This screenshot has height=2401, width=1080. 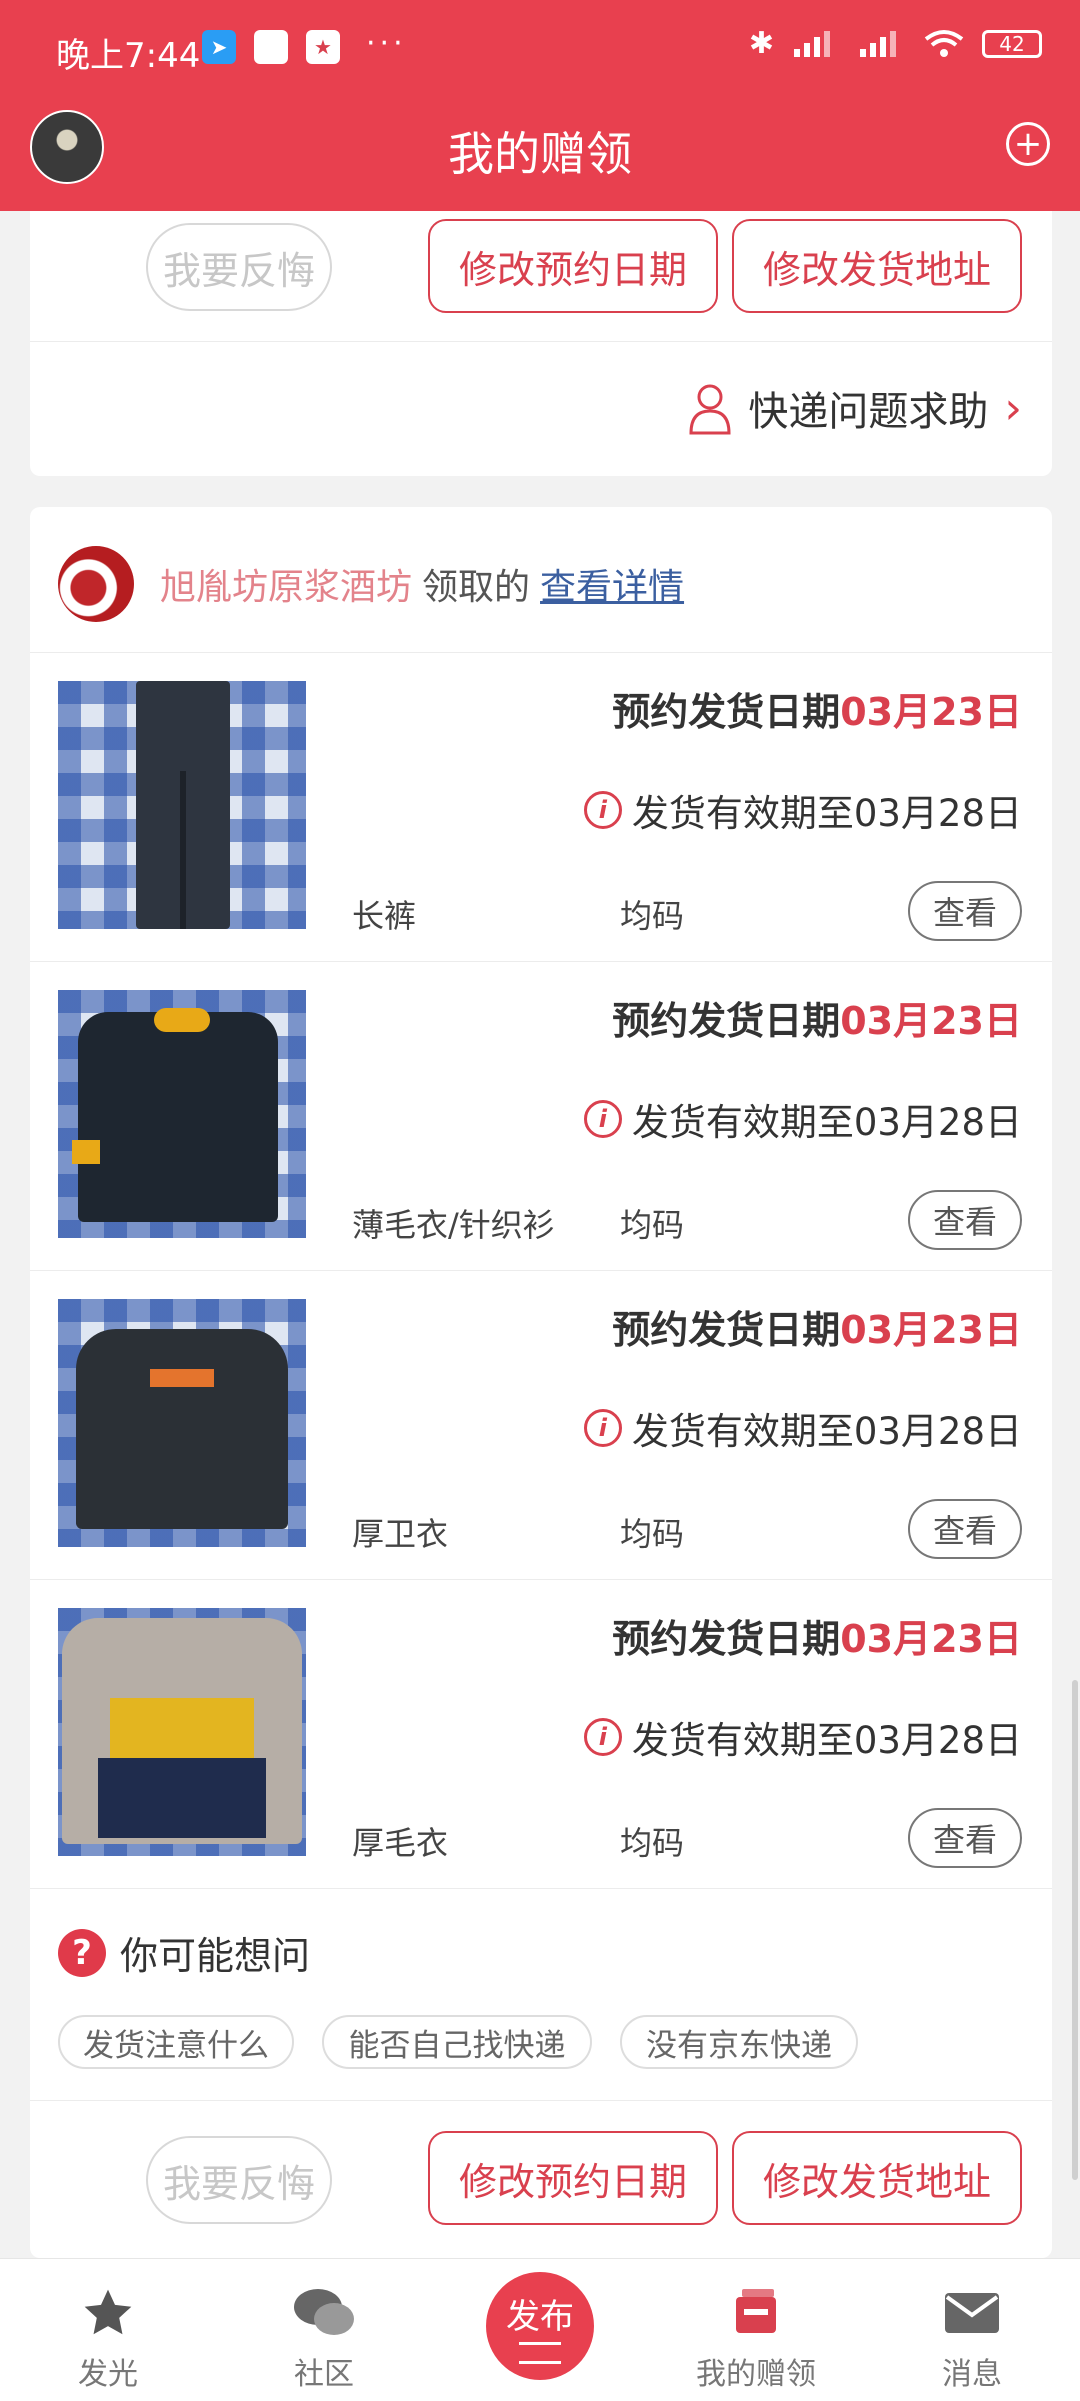 I want to click on nav-bar: 我的赠领 +, so click(x=540, y=155).